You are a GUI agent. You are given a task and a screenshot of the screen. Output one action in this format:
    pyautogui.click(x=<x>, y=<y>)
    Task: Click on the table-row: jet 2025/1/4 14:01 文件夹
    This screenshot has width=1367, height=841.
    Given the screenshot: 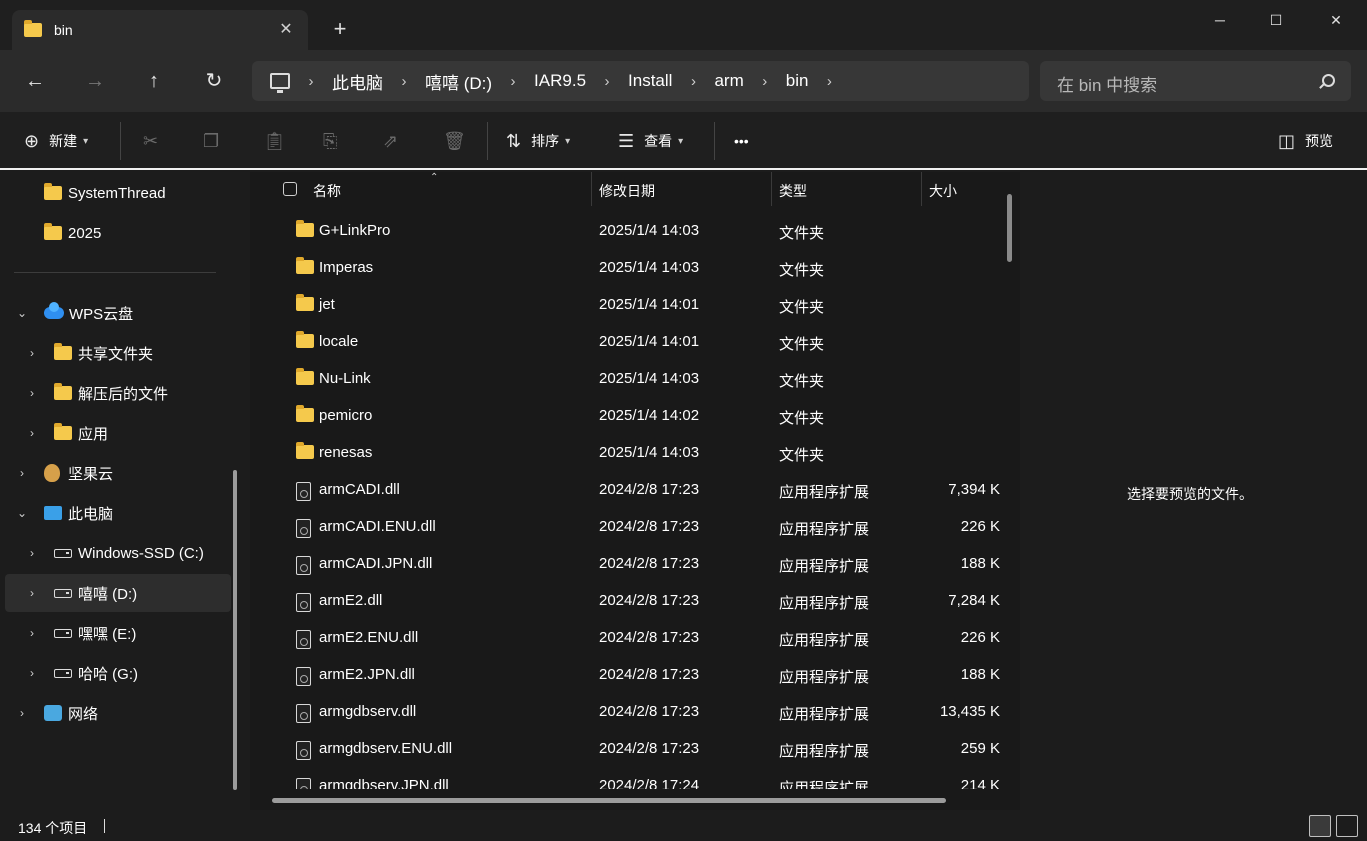 What is the action you would take?
    pyautogui.click(x=625, y=304)
    